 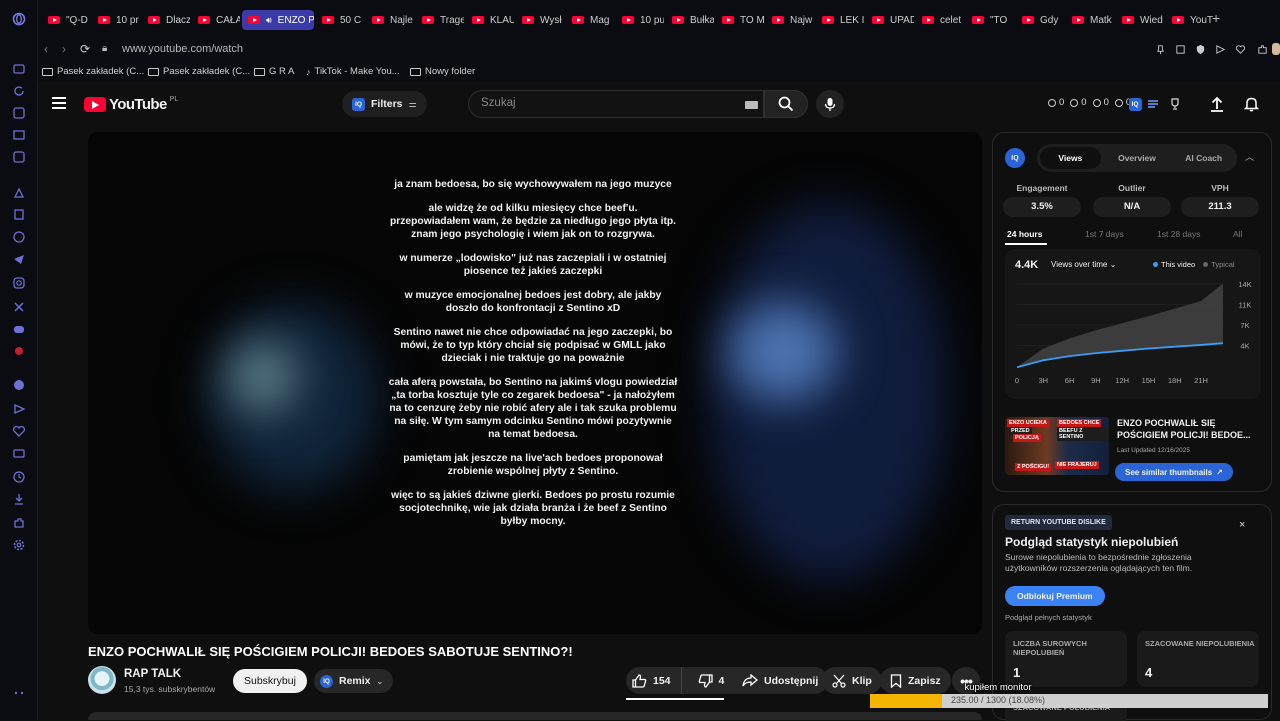 I want to click on new-tab-plus-icon: +, so click(x=1216, y=18).